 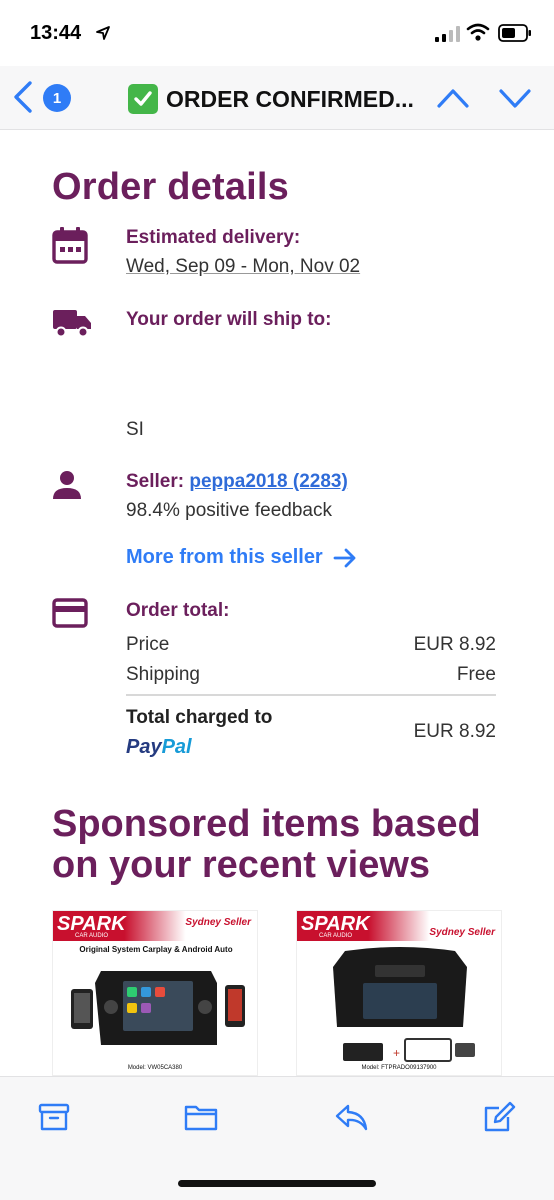 I want to click on more-from-seller-label: More from this seller, so click(x=224, y=557).